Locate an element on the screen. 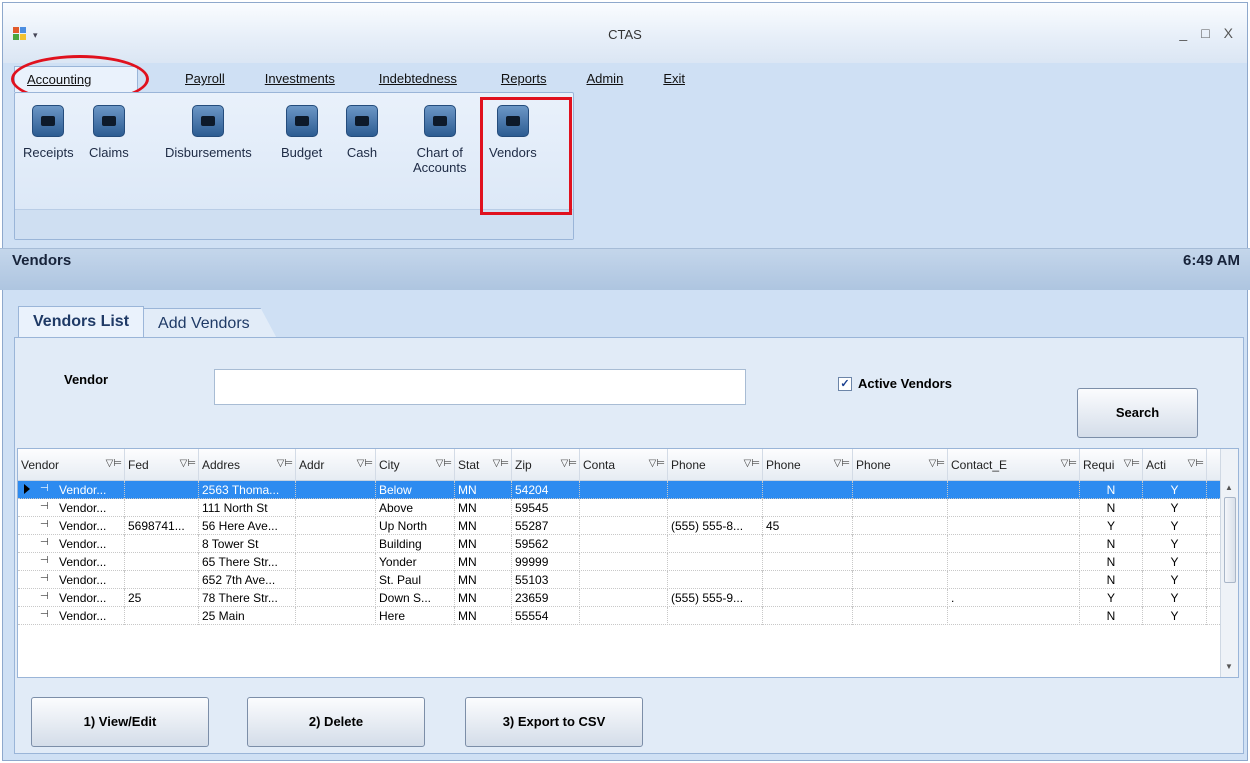 The width and height of the screenshot is (1250, 763). column-header: Fed ▽⊨ is located at coordinates (162, 465).